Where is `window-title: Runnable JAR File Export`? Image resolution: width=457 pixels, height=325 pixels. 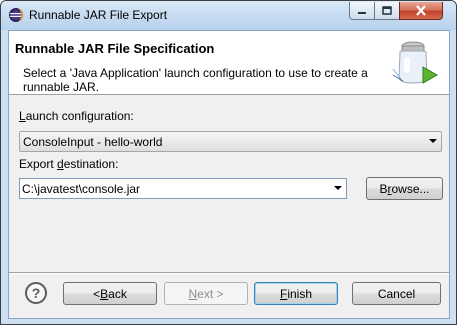 window-title: Runnable JAR File Export is located at coordinates (98, 15).